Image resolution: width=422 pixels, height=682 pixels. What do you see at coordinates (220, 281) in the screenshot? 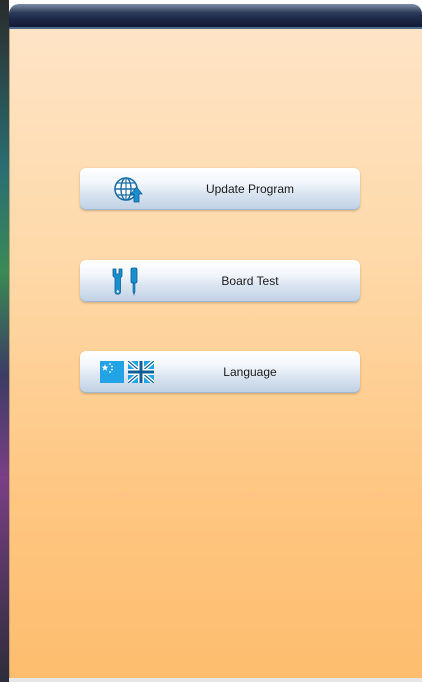
I see `board-test-button: Board Test` at bounding box center [220, 281].